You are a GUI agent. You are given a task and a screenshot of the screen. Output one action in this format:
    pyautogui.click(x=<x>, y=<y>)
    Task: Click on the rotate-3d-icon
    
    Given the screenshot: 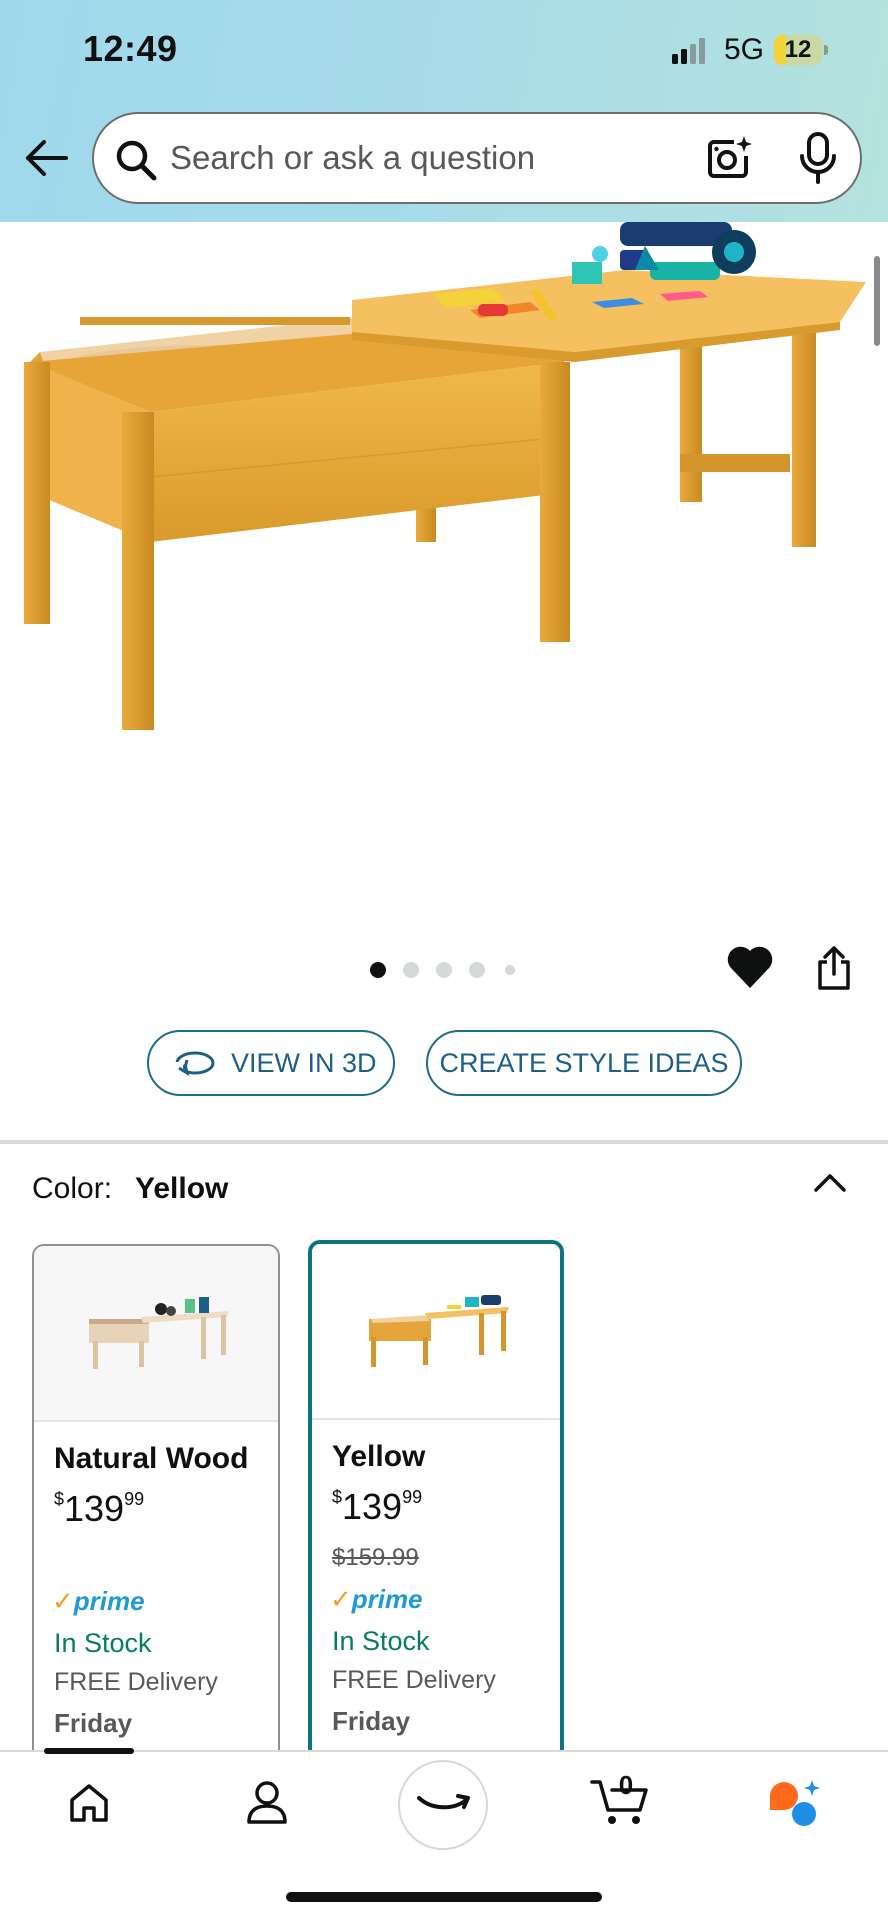 What is the action you would take?
    pyautogui.click(x=194, y=1064)
    